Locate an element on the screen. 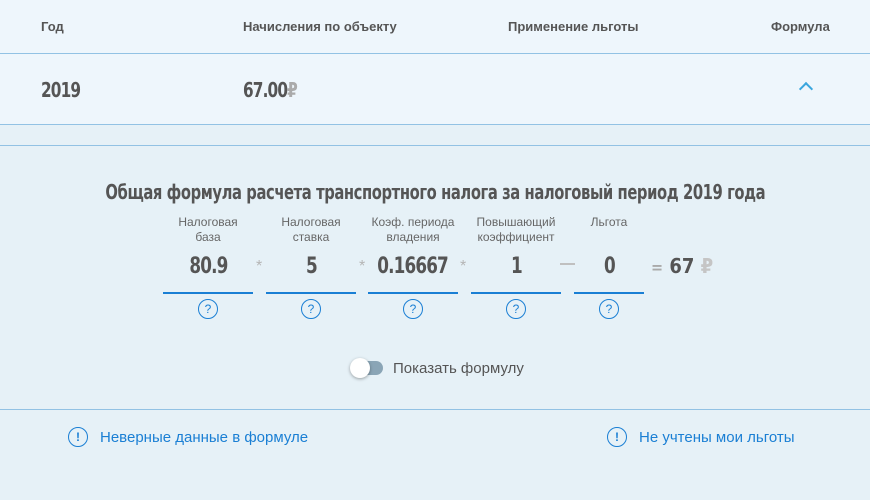  field-value: 5 is located at coordinates (311, 269).